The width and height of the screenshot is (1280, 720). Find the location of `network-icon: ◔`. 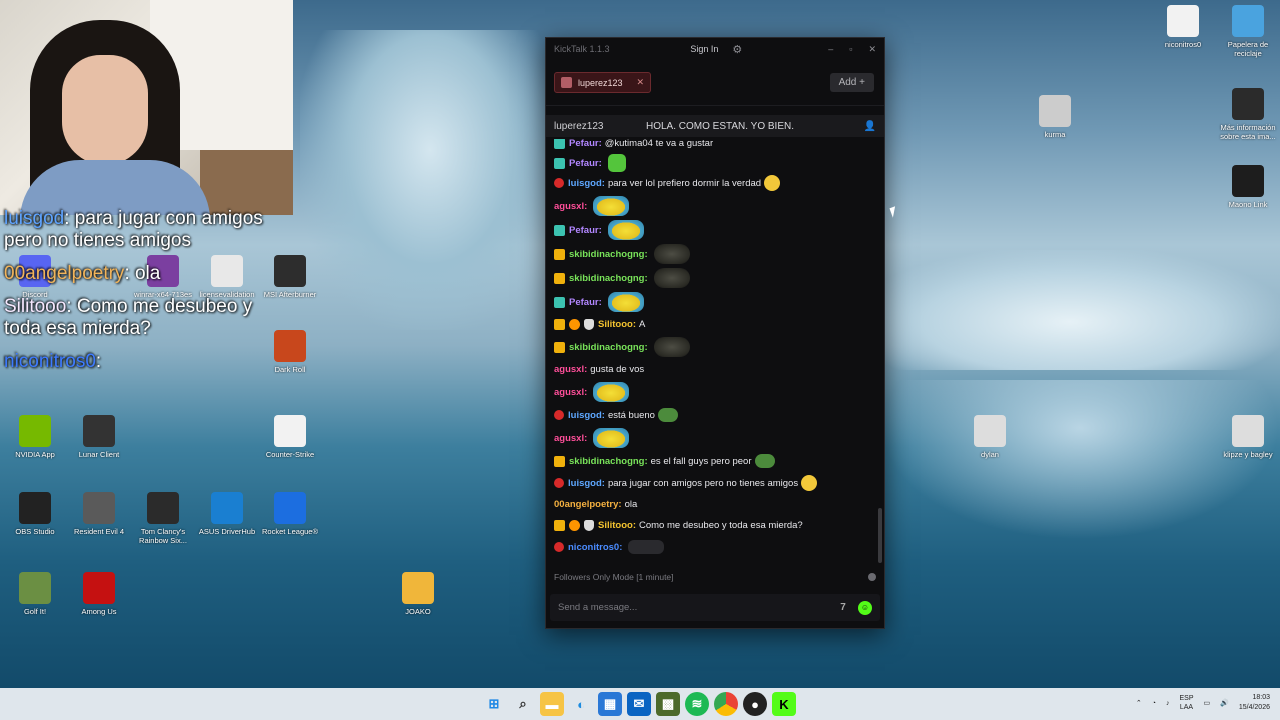

network-icon: ◔ is located at coordinates (1154, 703).